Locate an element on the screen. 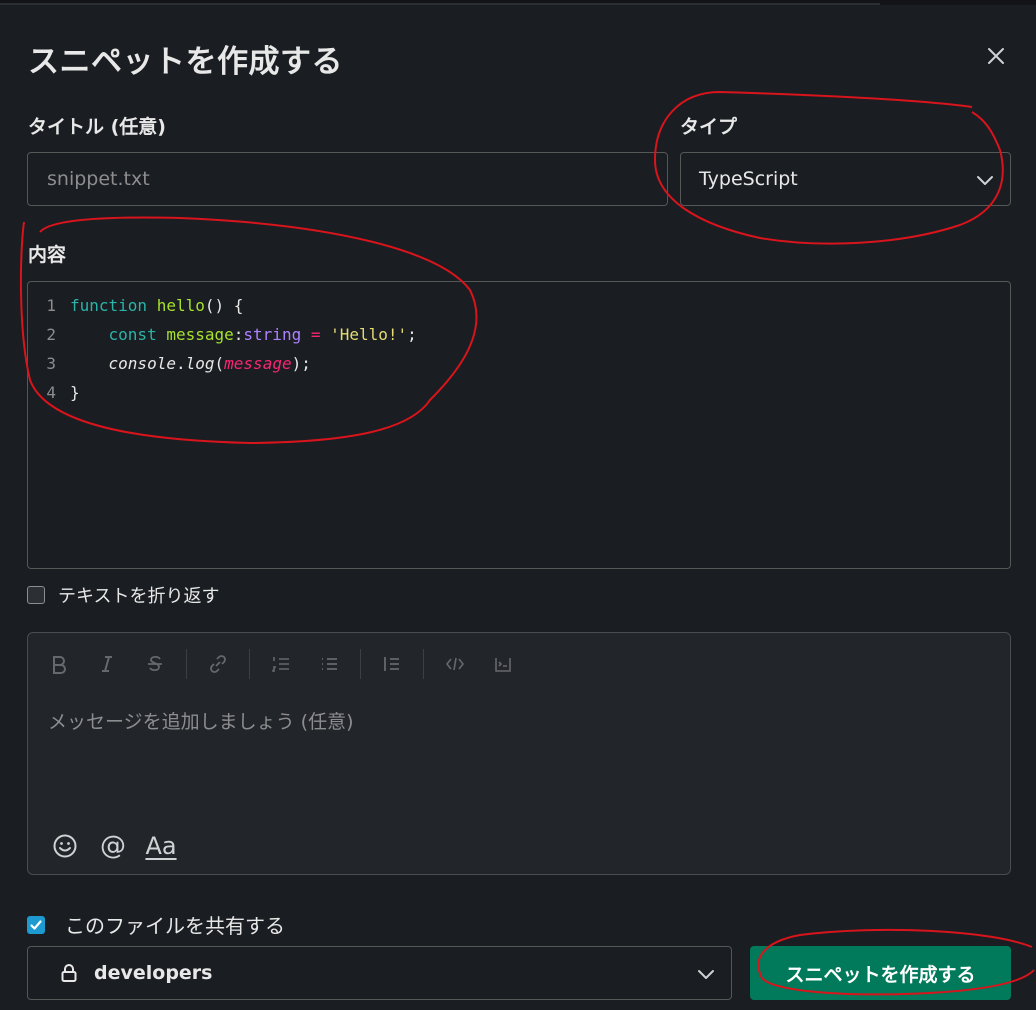 This screenshot has height=1010, width=1036. formatting-icon: Aa is located at coordinates (161, 846).